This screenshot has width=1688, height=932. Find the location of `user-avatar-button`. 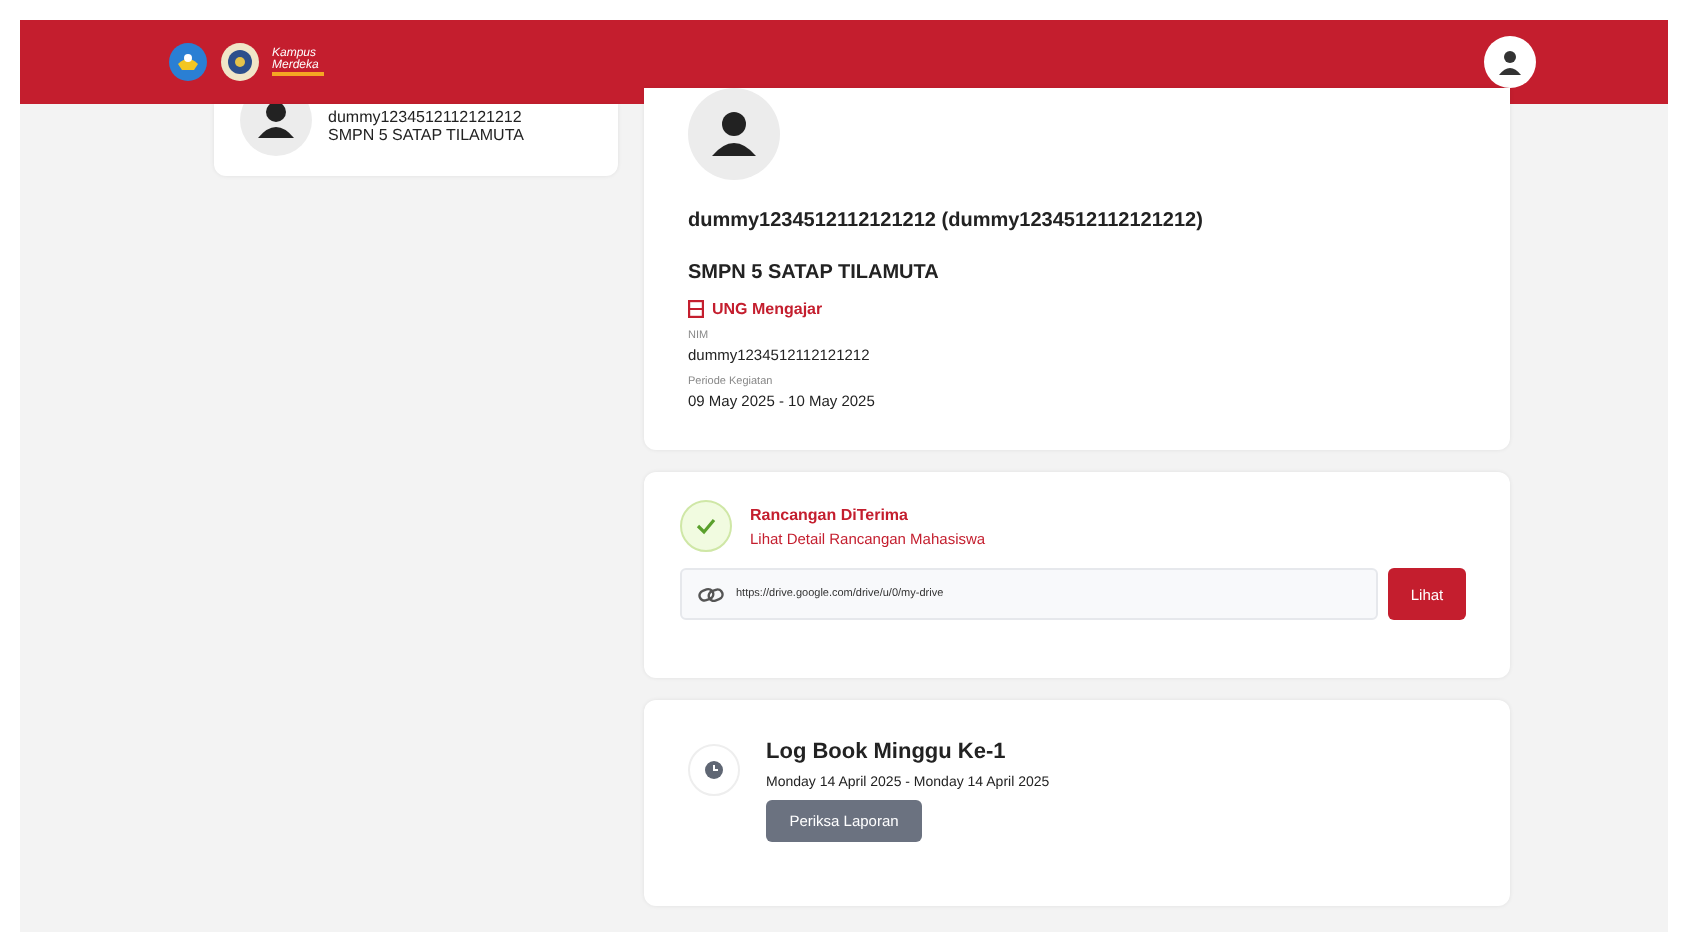

user-avatar-button is located at coordinates (1510, 62).